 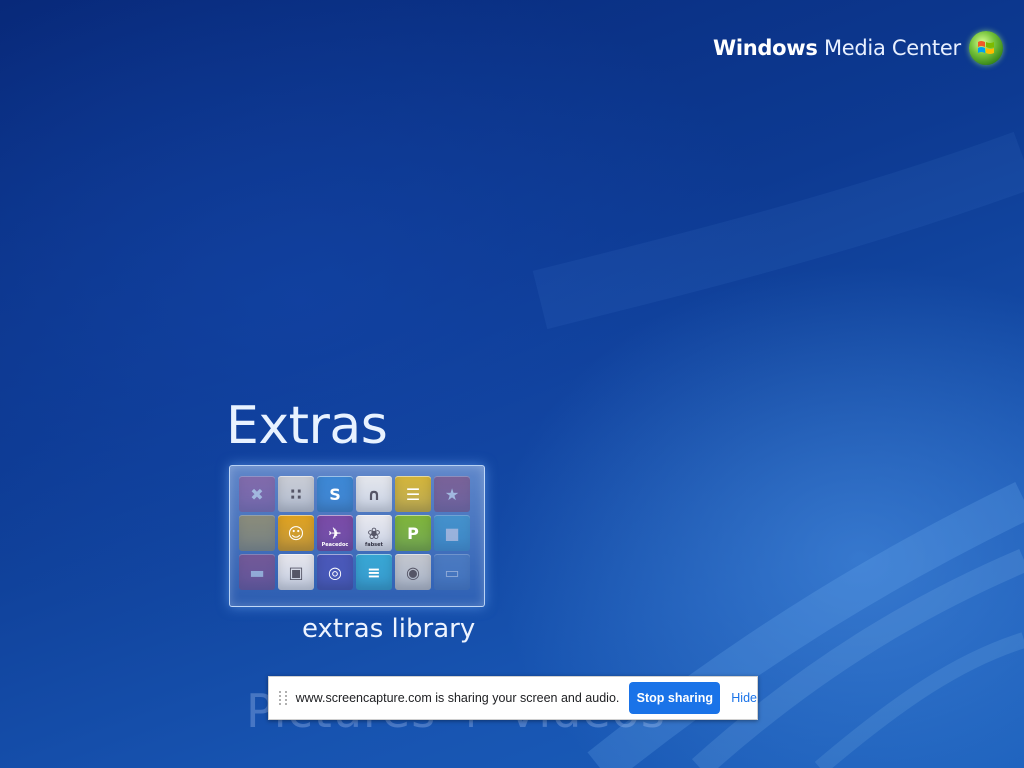 I want to click on pink-block-icon: ▬, so click(x=257, y=572).